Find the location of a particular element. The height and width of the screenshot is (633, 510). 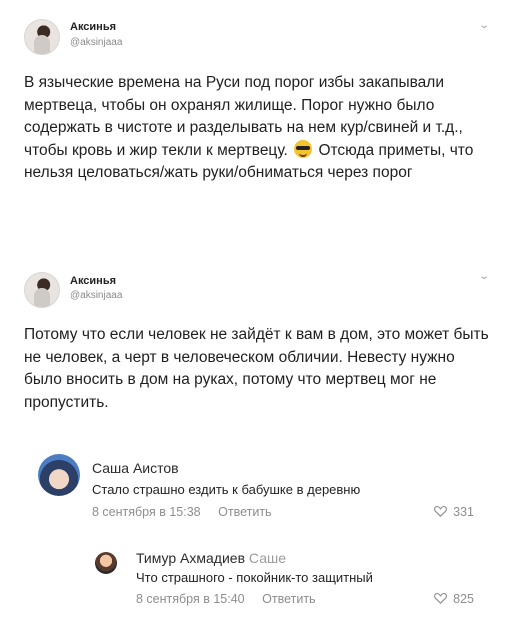

sunglasses-emoji-icon is located at coordinates (303, 148).